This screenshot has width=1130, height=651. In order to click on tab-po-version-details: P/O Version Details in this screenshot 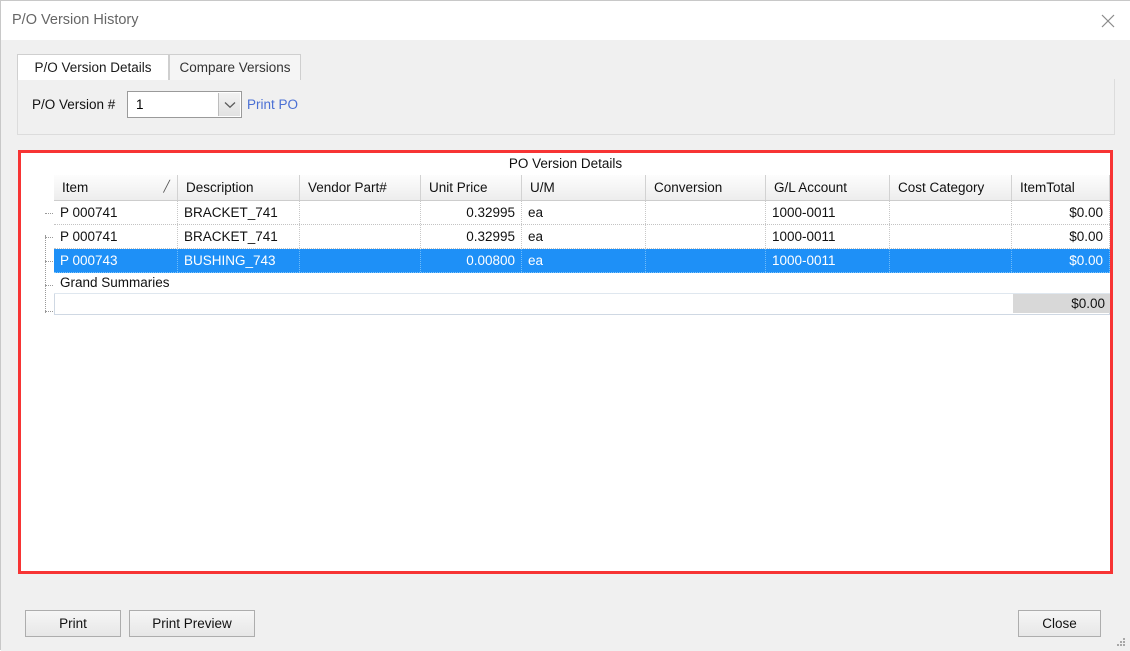, I will do `click(93, 67)`.